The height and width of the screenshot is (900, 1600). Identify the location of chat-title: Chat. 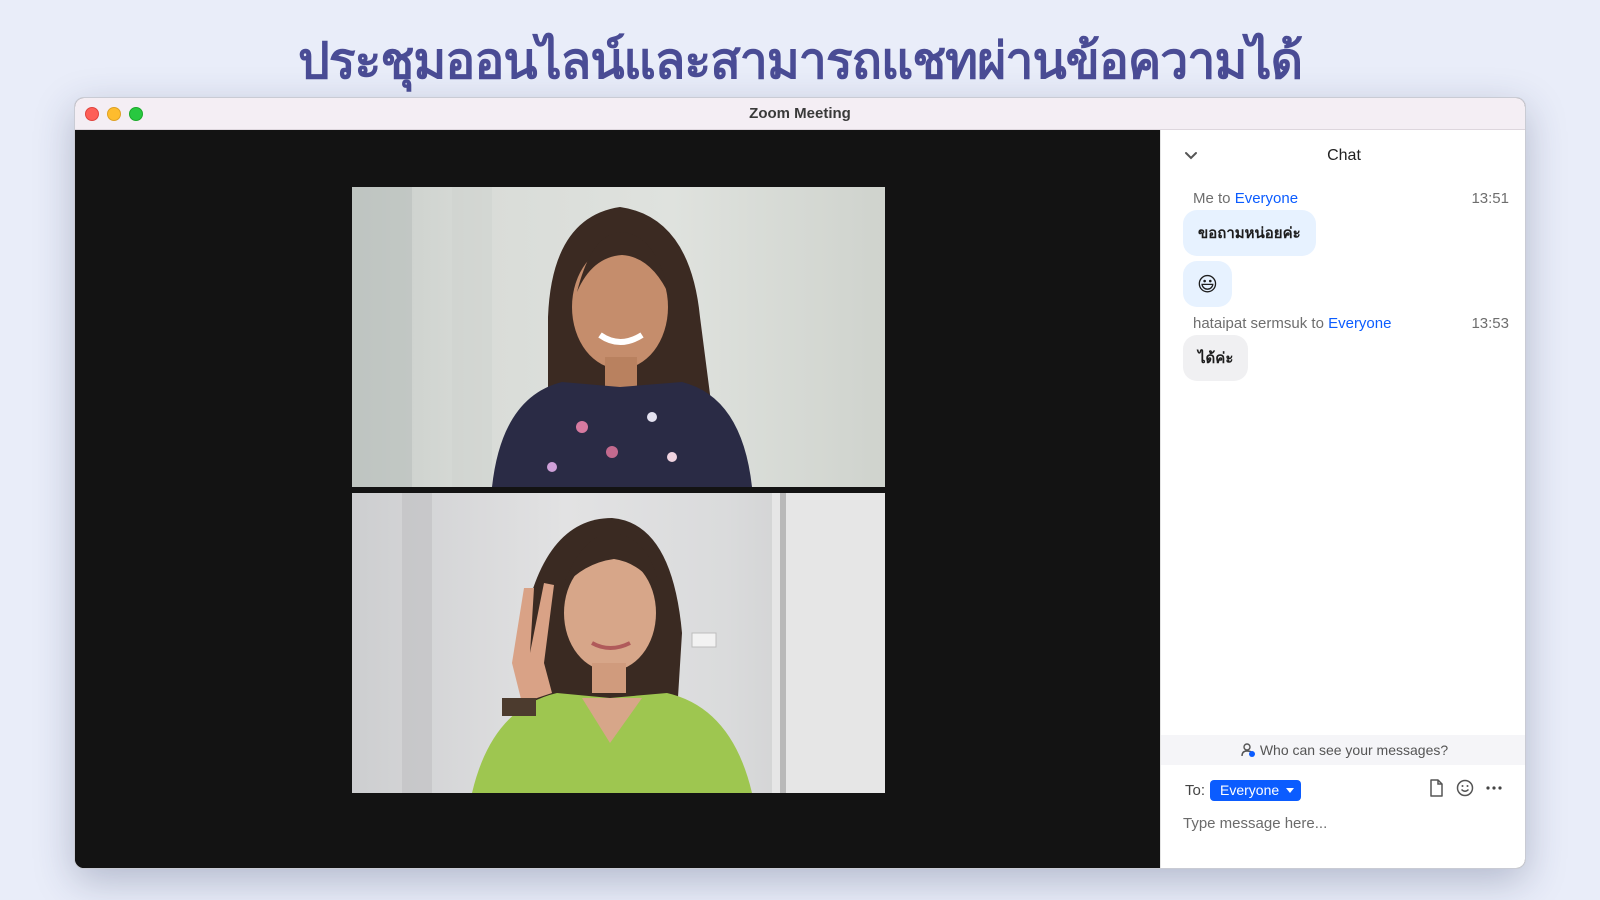
(1344, 155).